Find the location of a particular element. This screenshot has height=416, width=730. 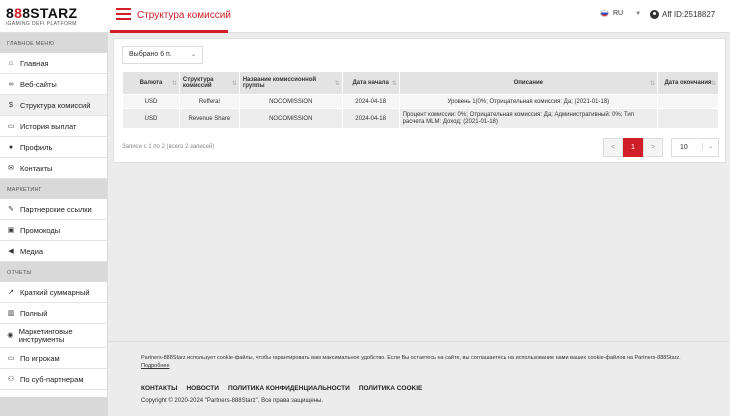

brand-logo: 888STARZ iGAMING DEFI PLATFORM is located at coordinates (56, 18).